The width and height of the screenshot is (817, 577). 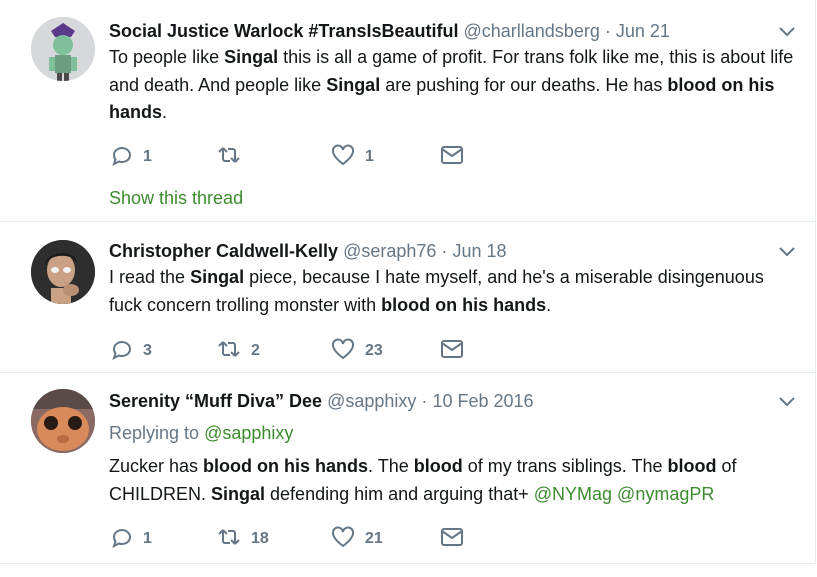 I want to click on like-button: 1, so click(x=352, y=157).